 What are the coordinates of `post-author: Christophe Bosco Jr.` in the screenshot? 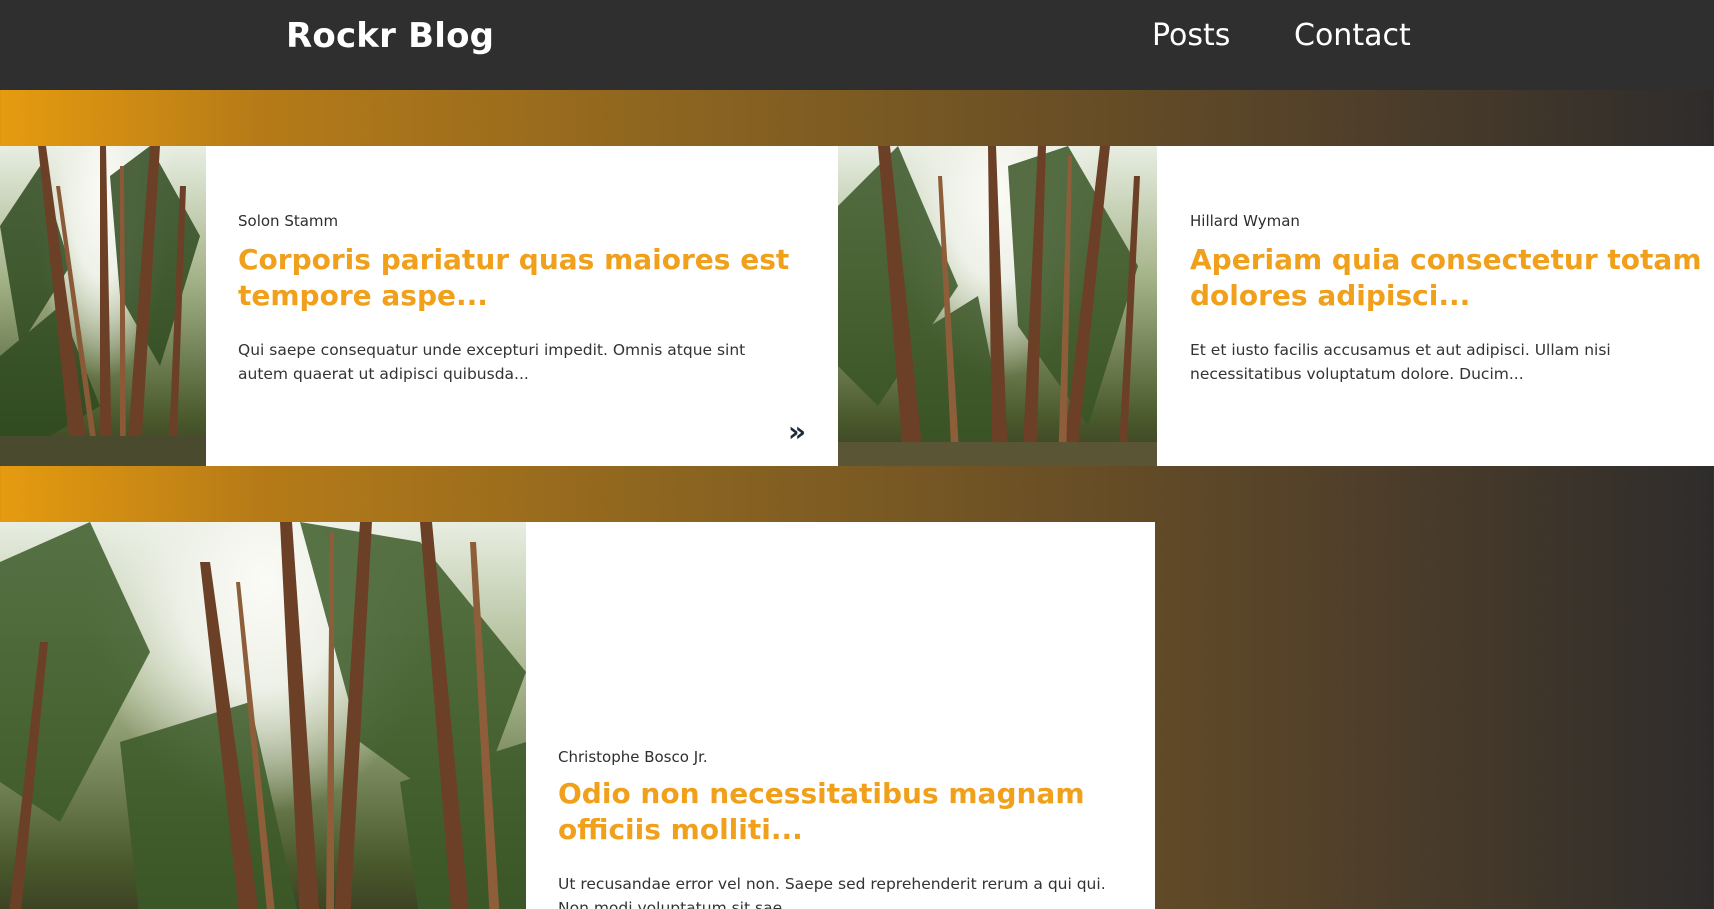 It's located at (633, 757).